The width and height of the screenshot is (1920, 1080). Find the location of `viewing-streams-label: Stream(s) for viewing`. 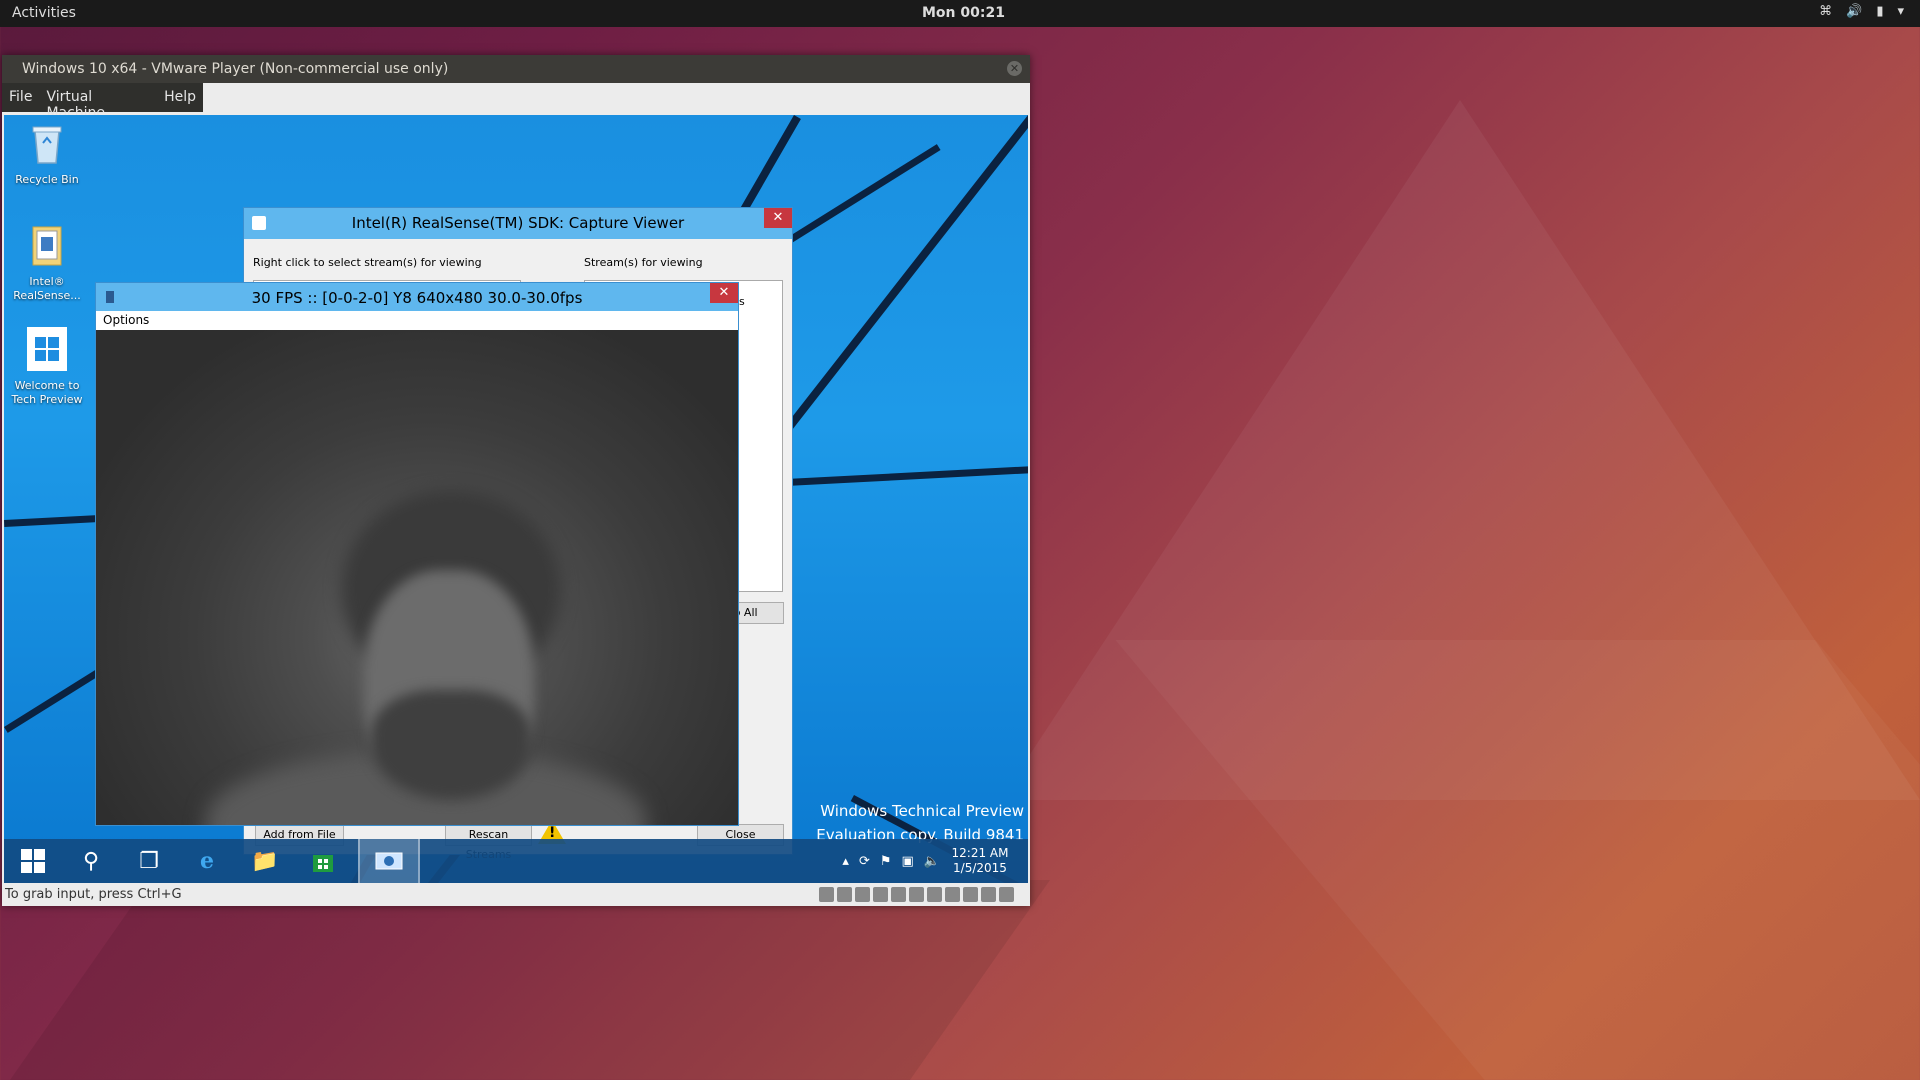

viewing-streams-label: Stream(s) for viewing is located at coordinates (643, 262).